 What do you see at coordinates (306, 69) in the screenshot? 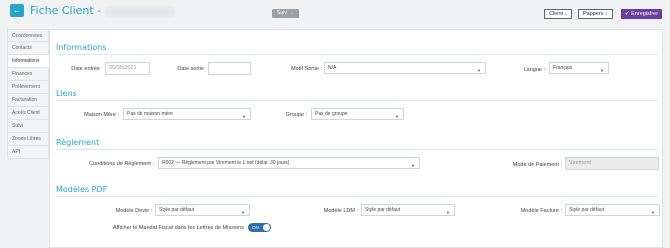
I see `motif-sortie-label: Motif Sortie :` at bounding box center [306, 69].